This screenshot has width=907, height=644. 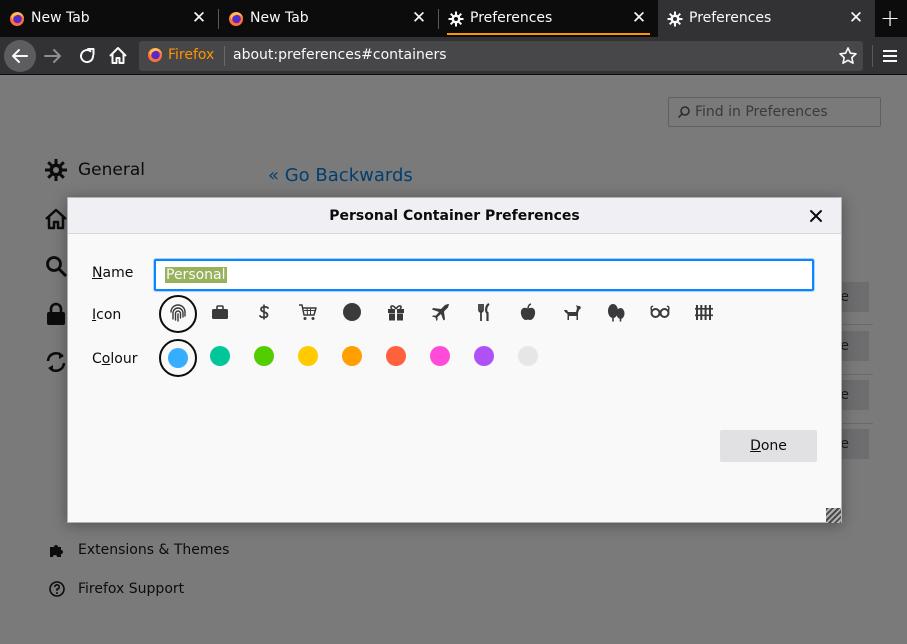 What do you see at coordinates (328, 18) in the screenshot?
I see `tab-new-tab-2: New Tab ✕` at bounding box center [328, 18].